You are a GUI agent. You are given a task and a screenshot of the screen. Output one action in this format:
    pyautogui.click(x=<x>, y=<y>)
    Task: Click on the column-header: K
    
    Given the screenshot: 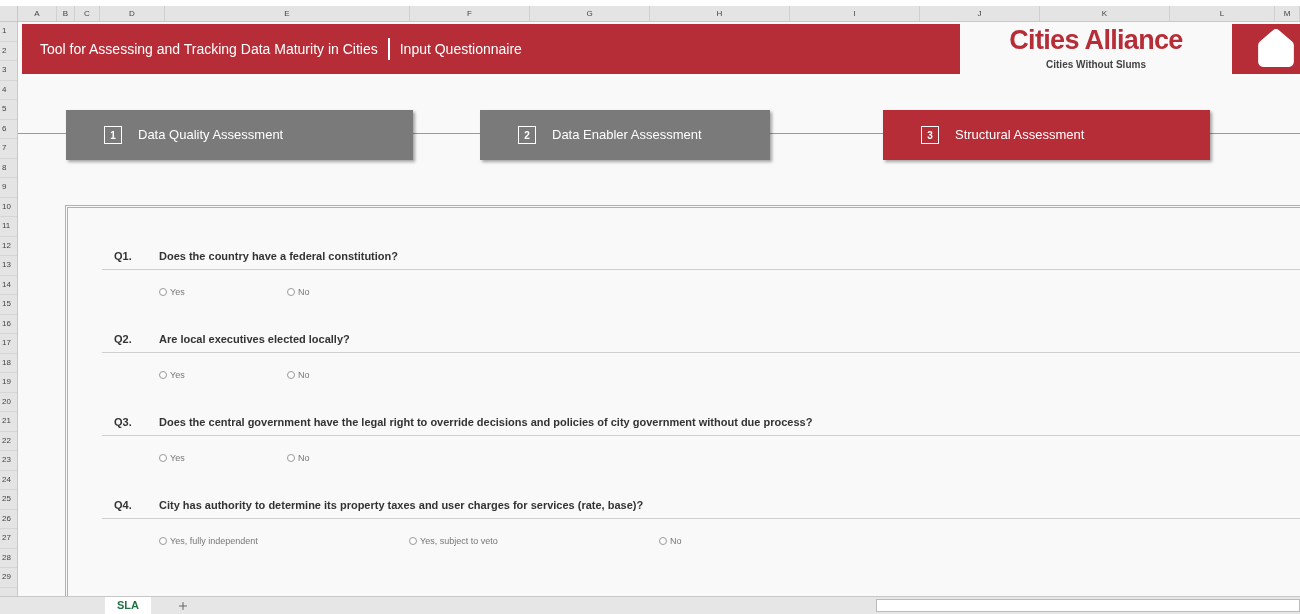 What is the action you would take?
    pyautogui.click(x=1105, y=13)
    